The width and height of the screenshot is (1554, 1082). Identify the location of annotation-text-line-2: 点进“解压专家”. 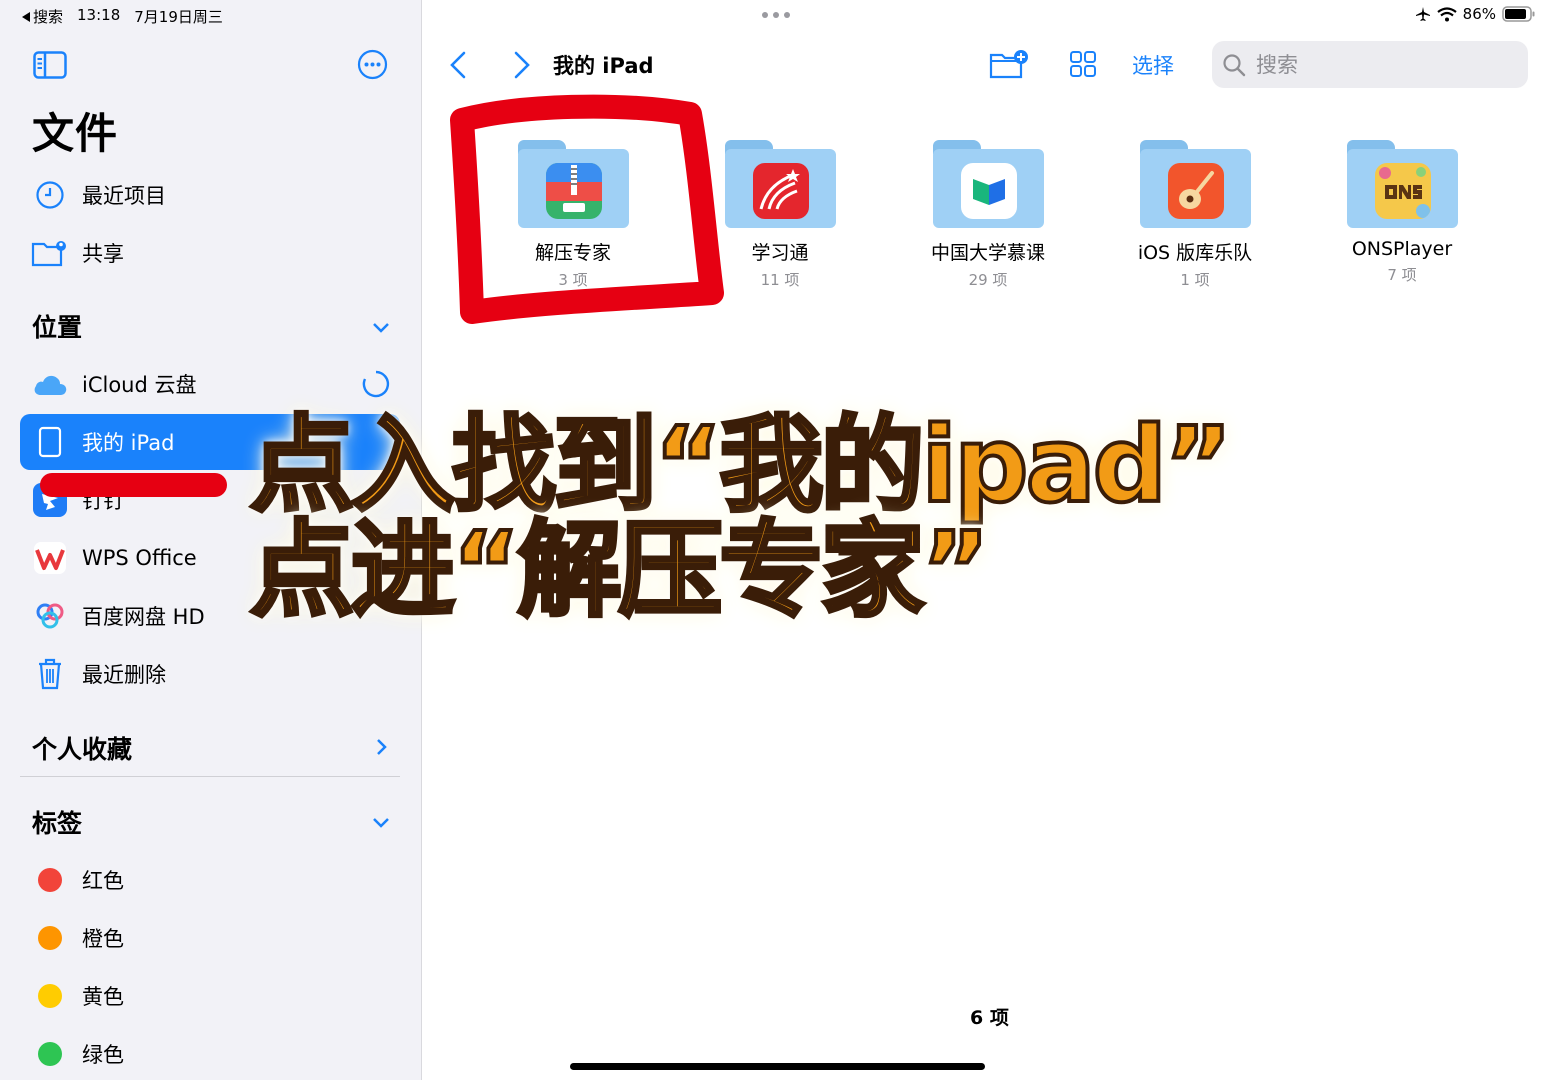
(620, 570).